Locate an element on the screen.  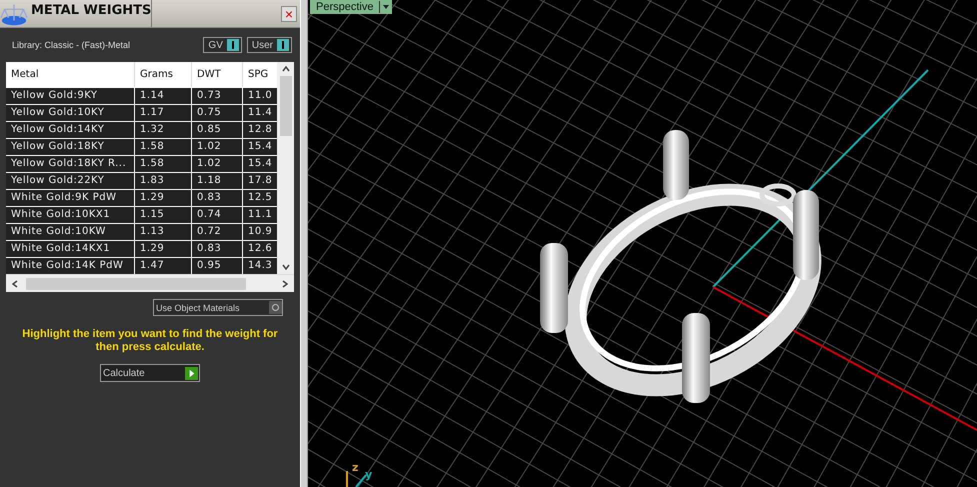
calculate-button: Calculate is located at coordinates (150, 373).